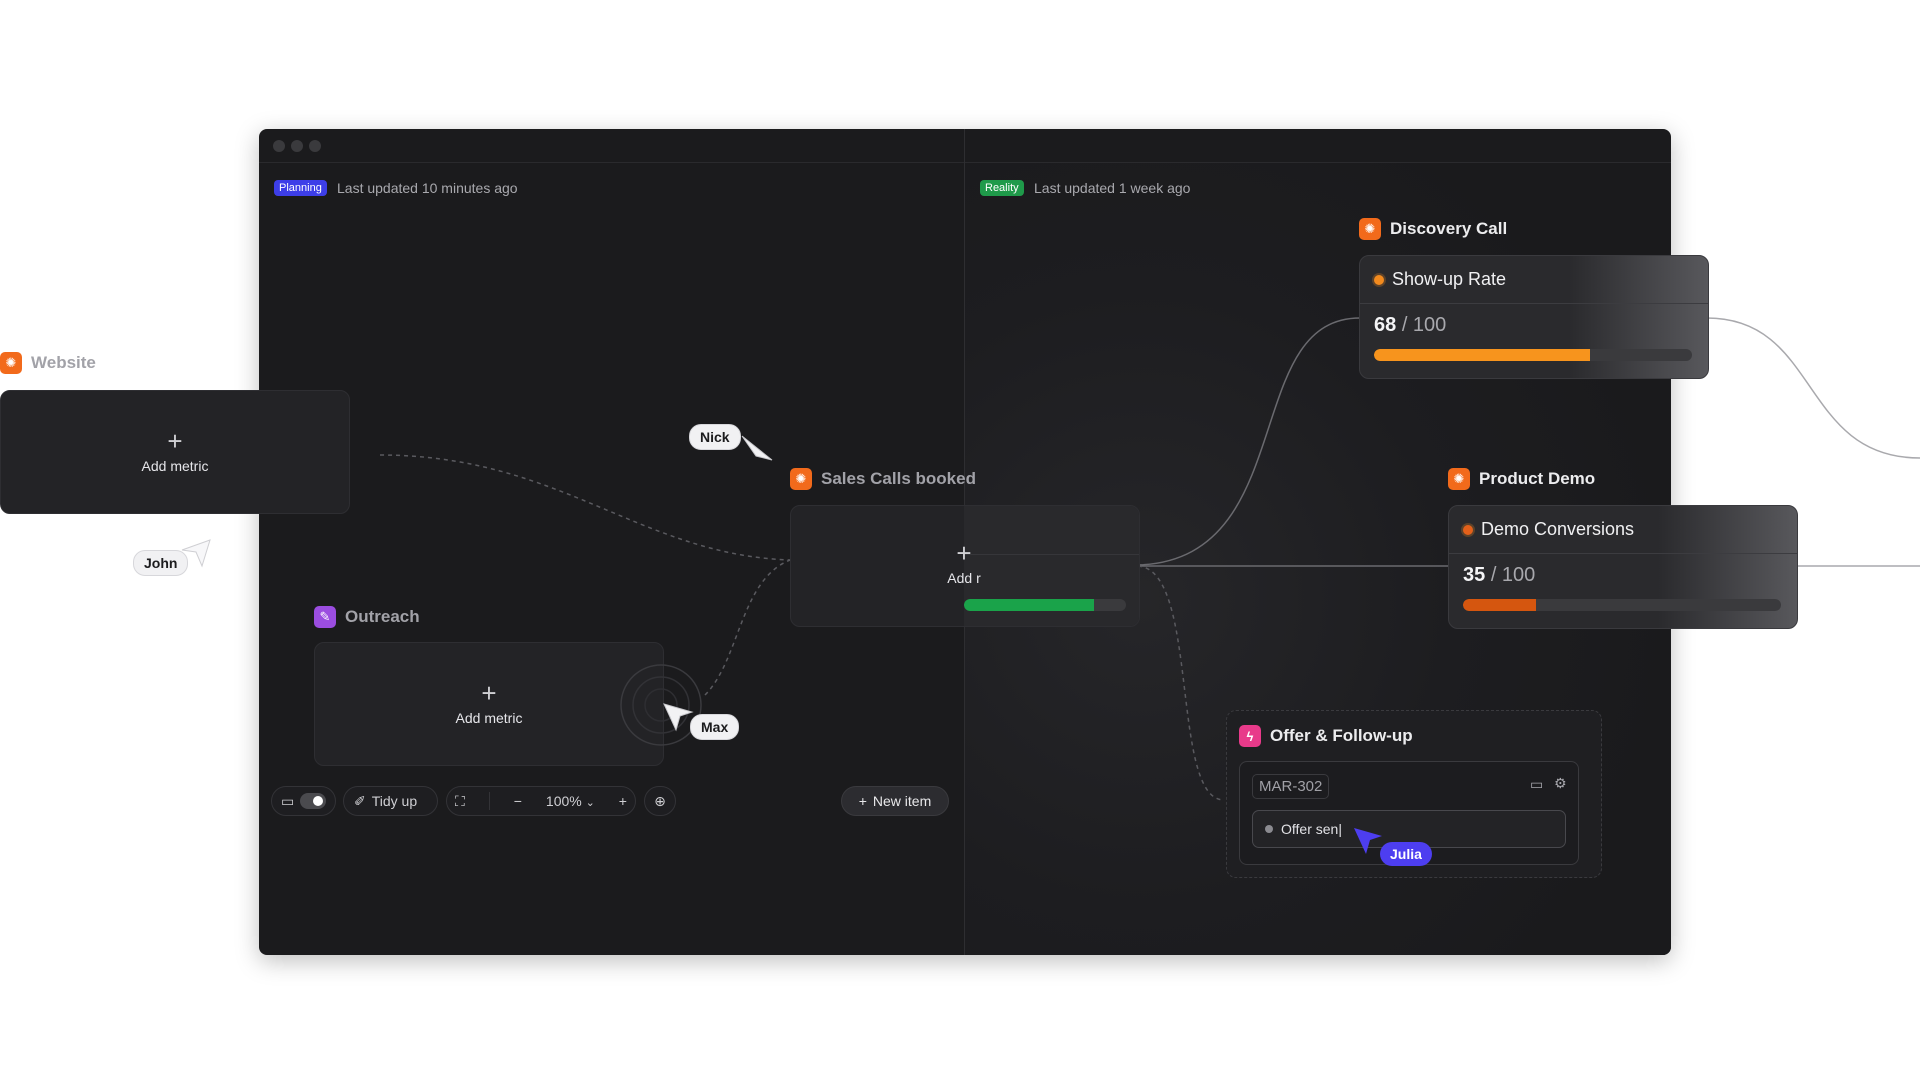 The width and height of the screenshot is (1920, 1080). Describe the element at coordinates (1249, 441) in the screenshot. I see `connector-sales-discovery` at that location.